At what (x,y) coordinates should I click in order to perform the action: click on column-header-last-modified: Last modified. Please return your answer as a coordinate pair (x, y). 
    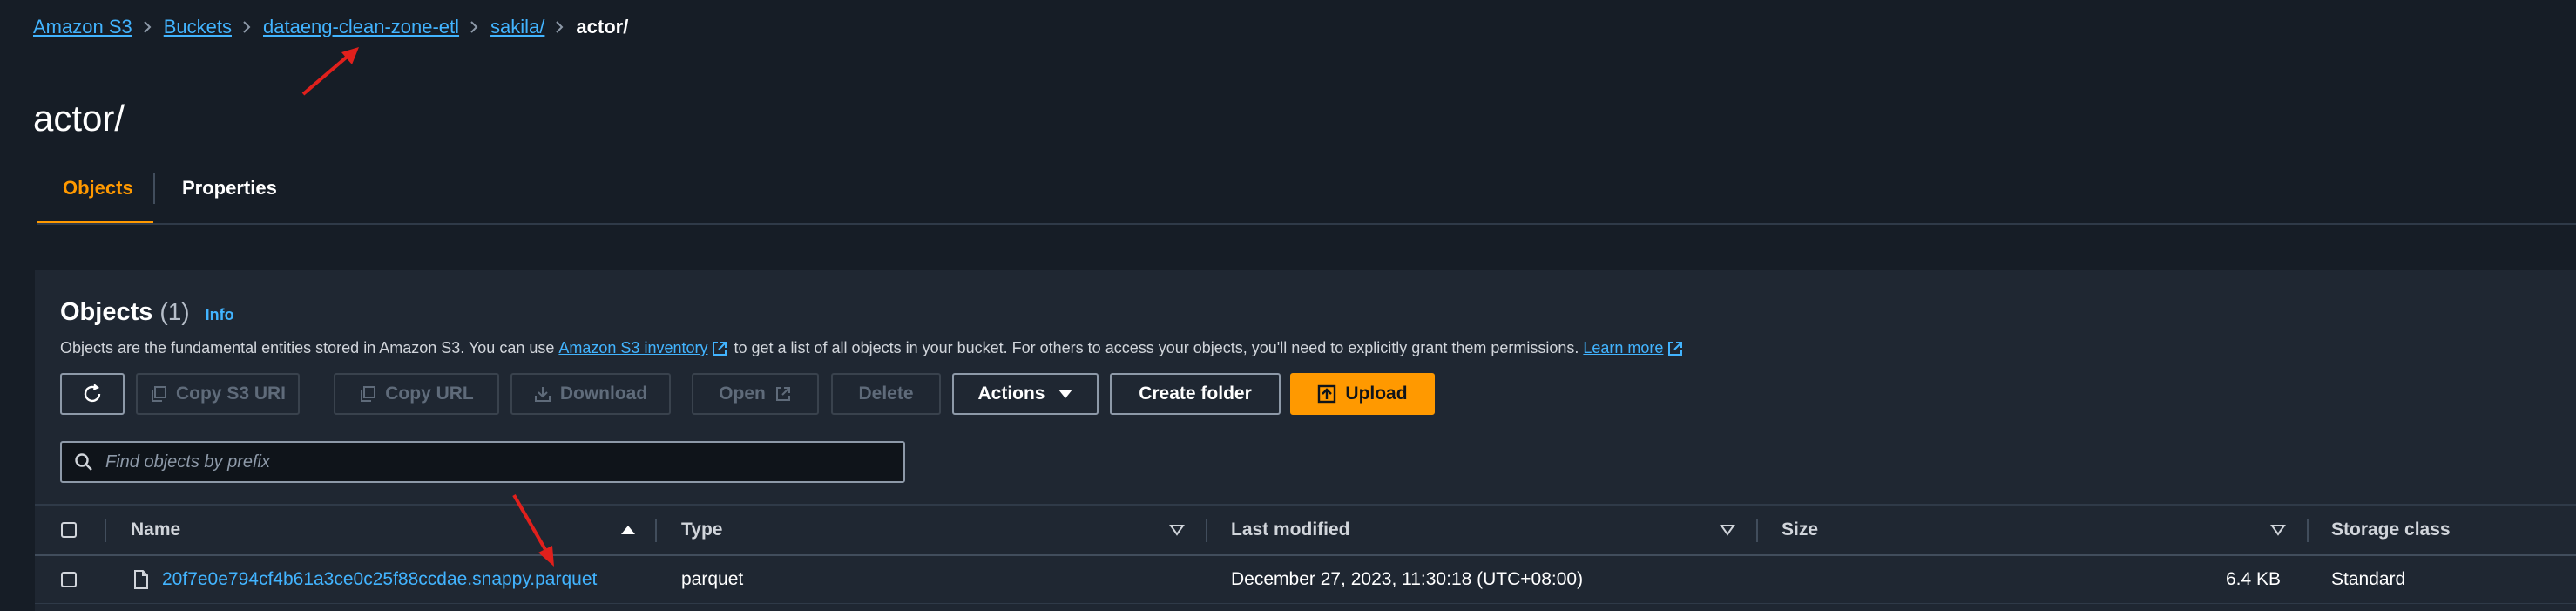
    Looking at the image, I should click on (1290, 530).